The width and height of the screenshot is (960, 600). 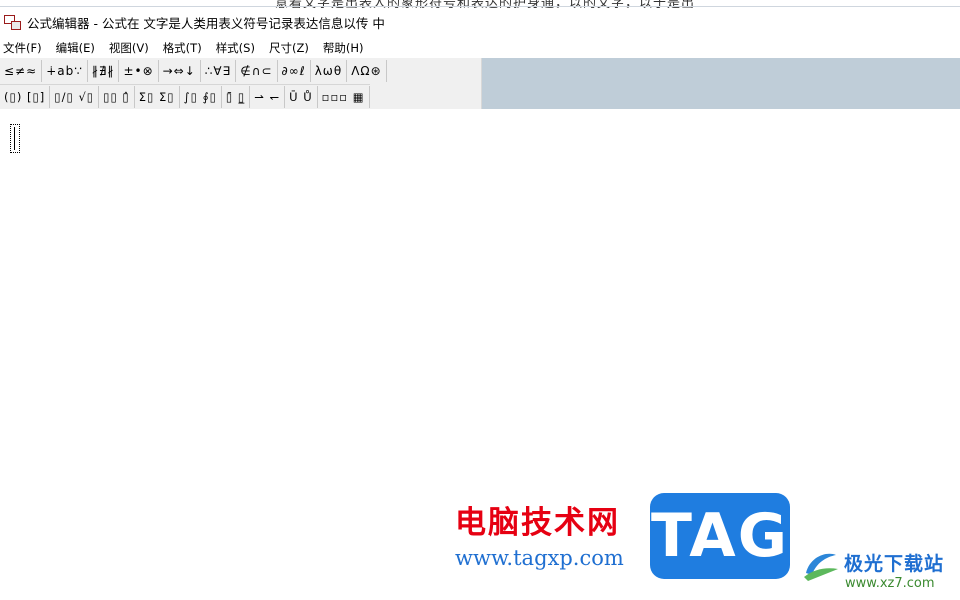 I want to click on palette-integral-templates-button: ∫▯ ∮▯, so click(x=201, y=97).